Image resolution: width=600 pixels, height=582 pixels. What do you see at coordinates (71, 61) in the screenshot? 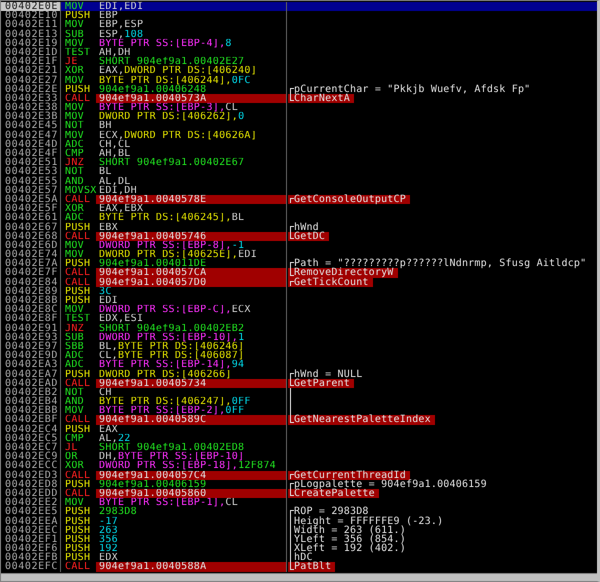
I see `mnemonic: JE` at bounding box center [71, 61].